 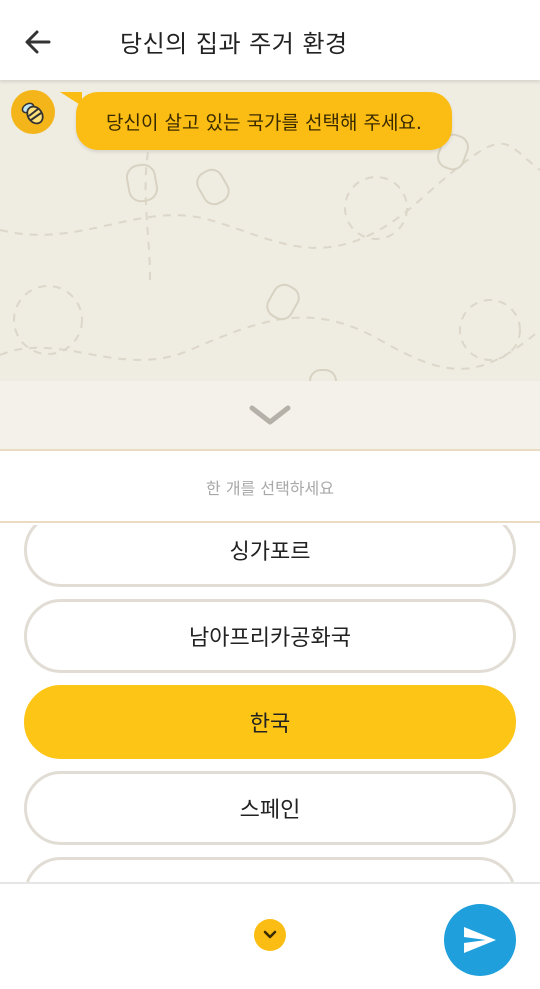 I want to click on collapse-bar, so click(x=270, y=416).